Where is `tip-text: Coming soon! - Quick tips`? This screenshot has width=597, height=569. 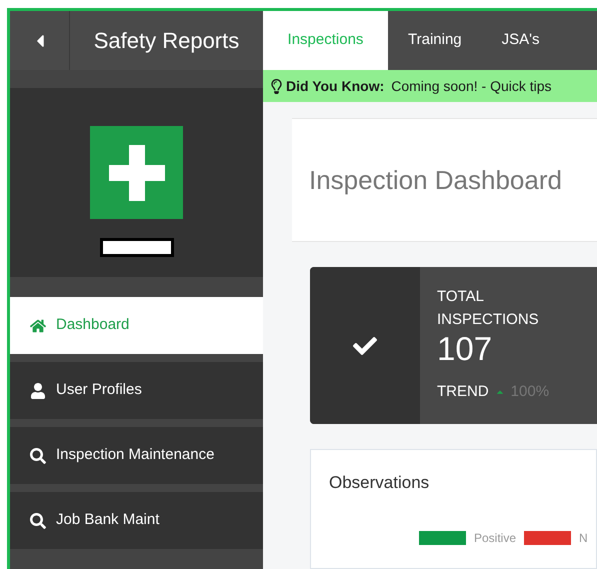 tip-text: Coming soon! - Quick tips is located at coordinates (471, 86).